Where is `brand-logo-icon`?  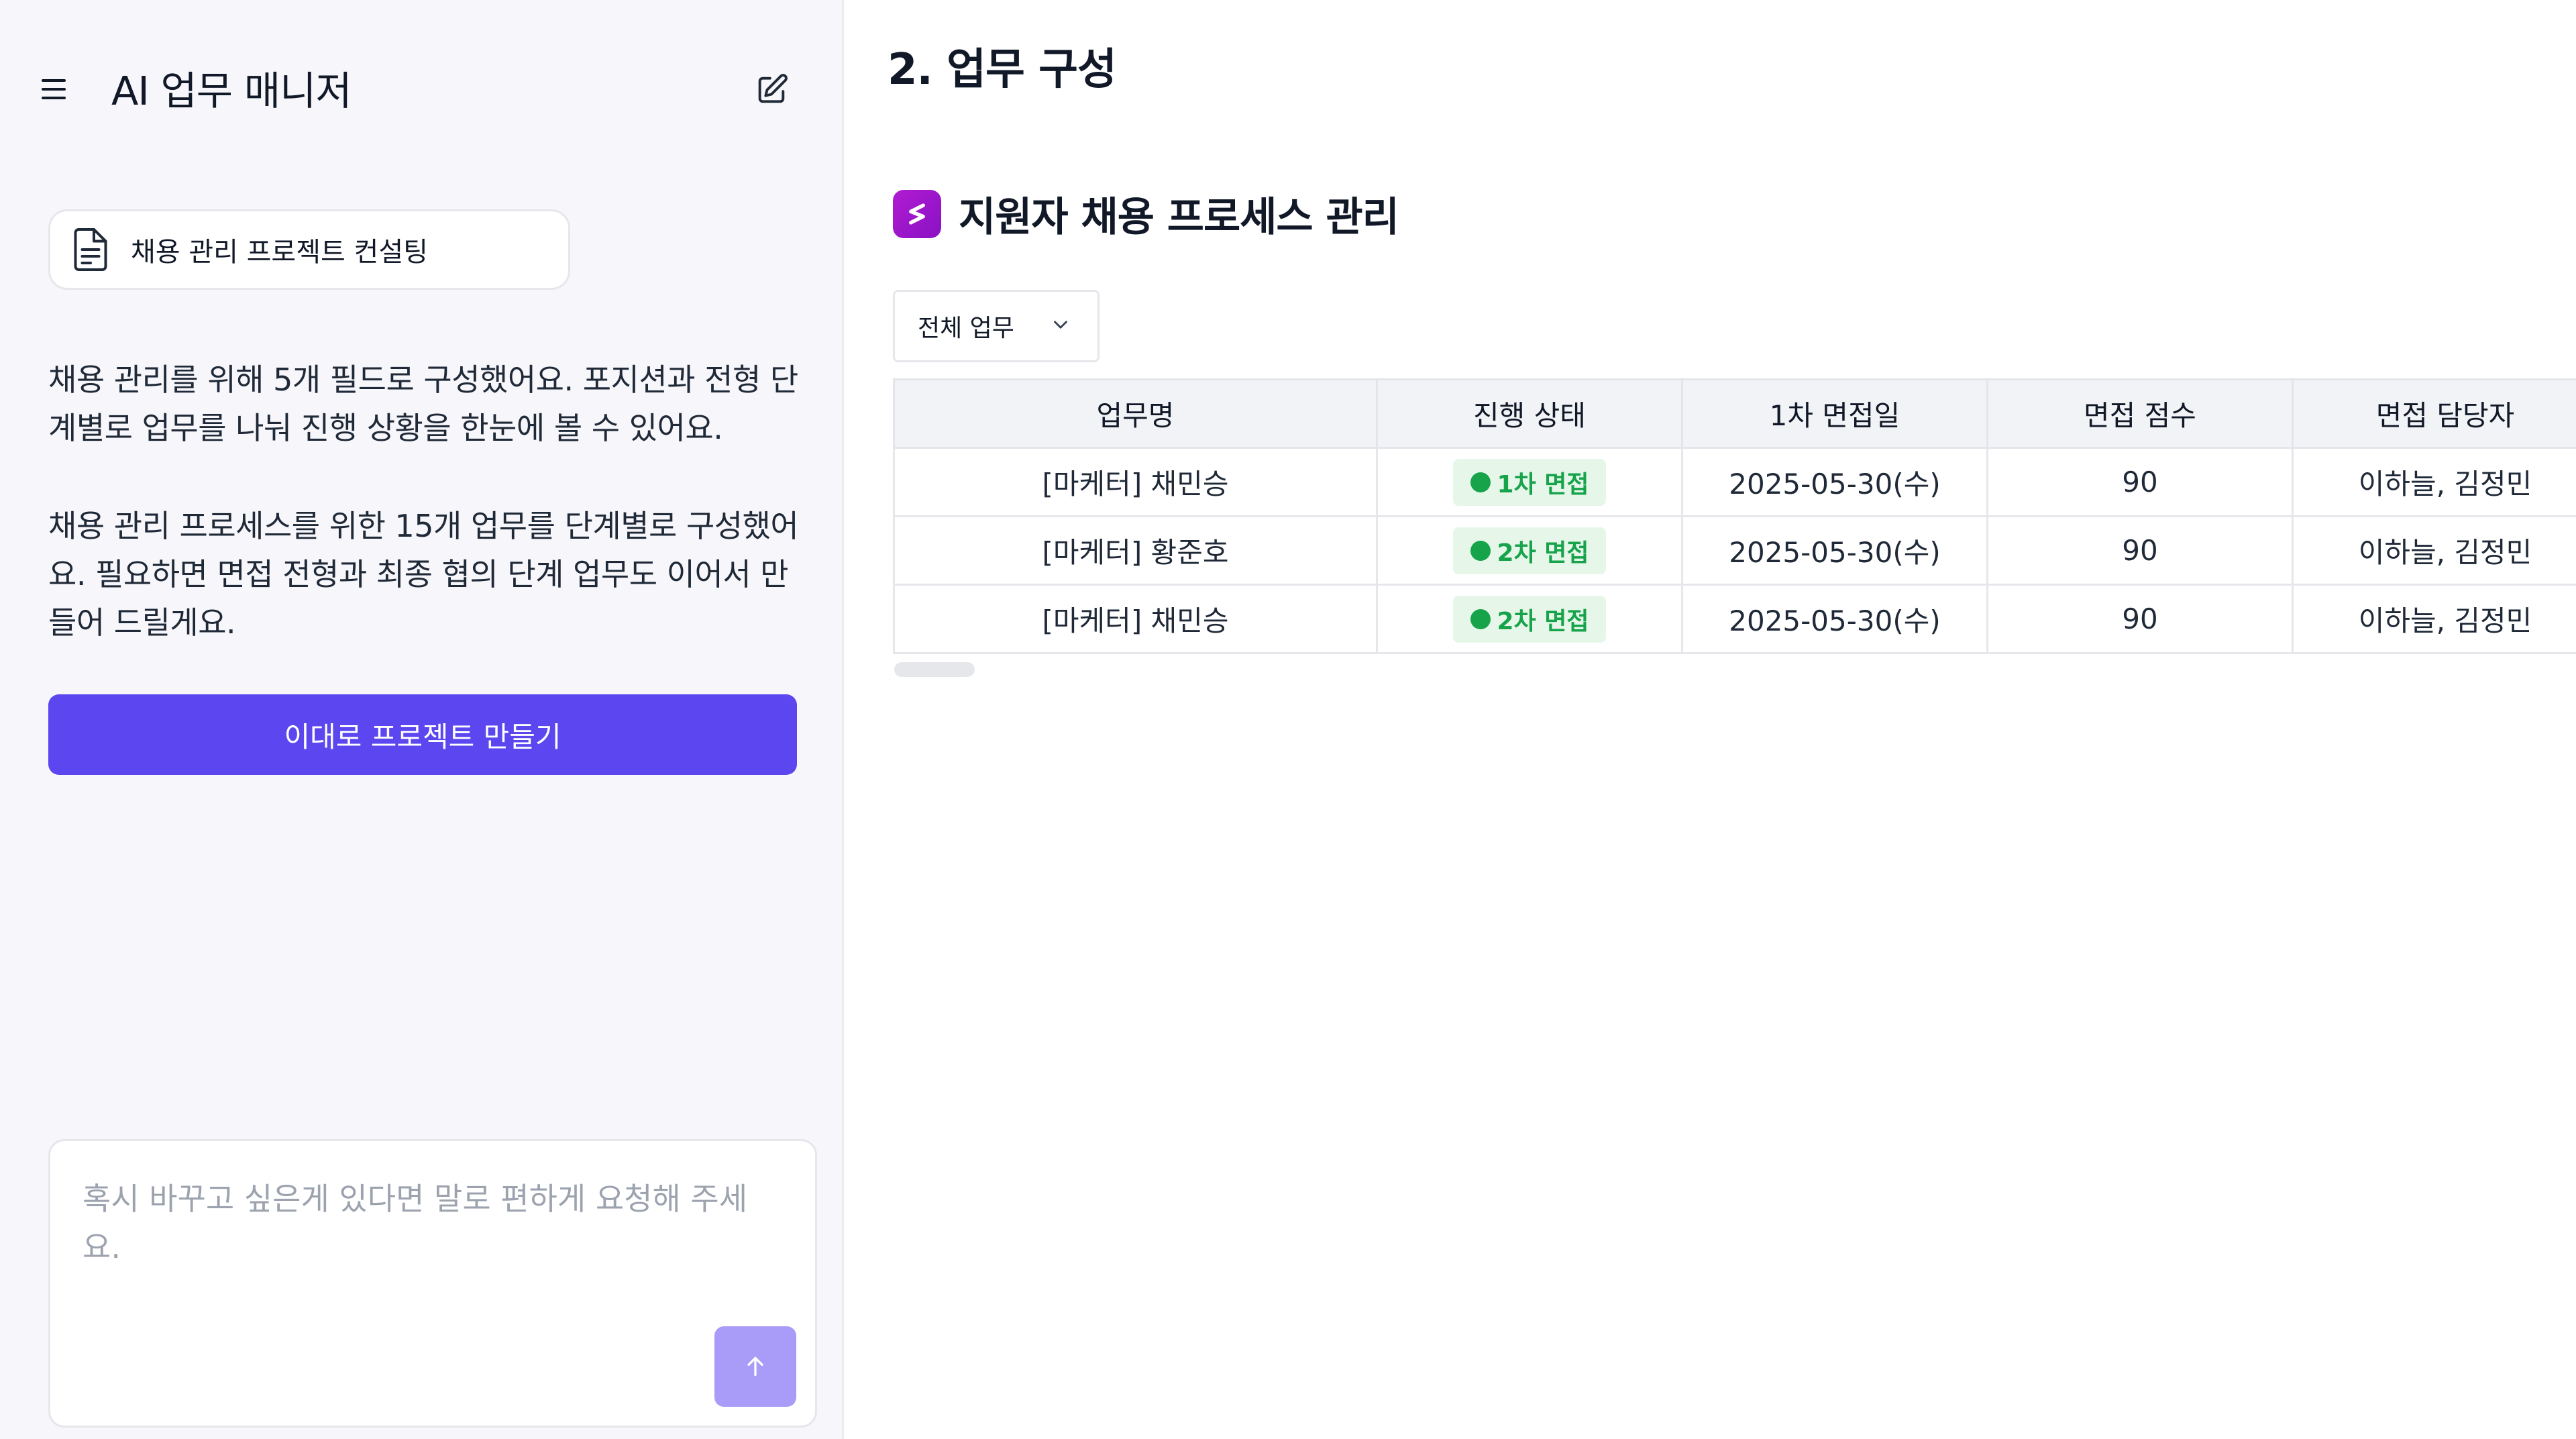 brand-logo-icon is located at coordinates (917, 213).